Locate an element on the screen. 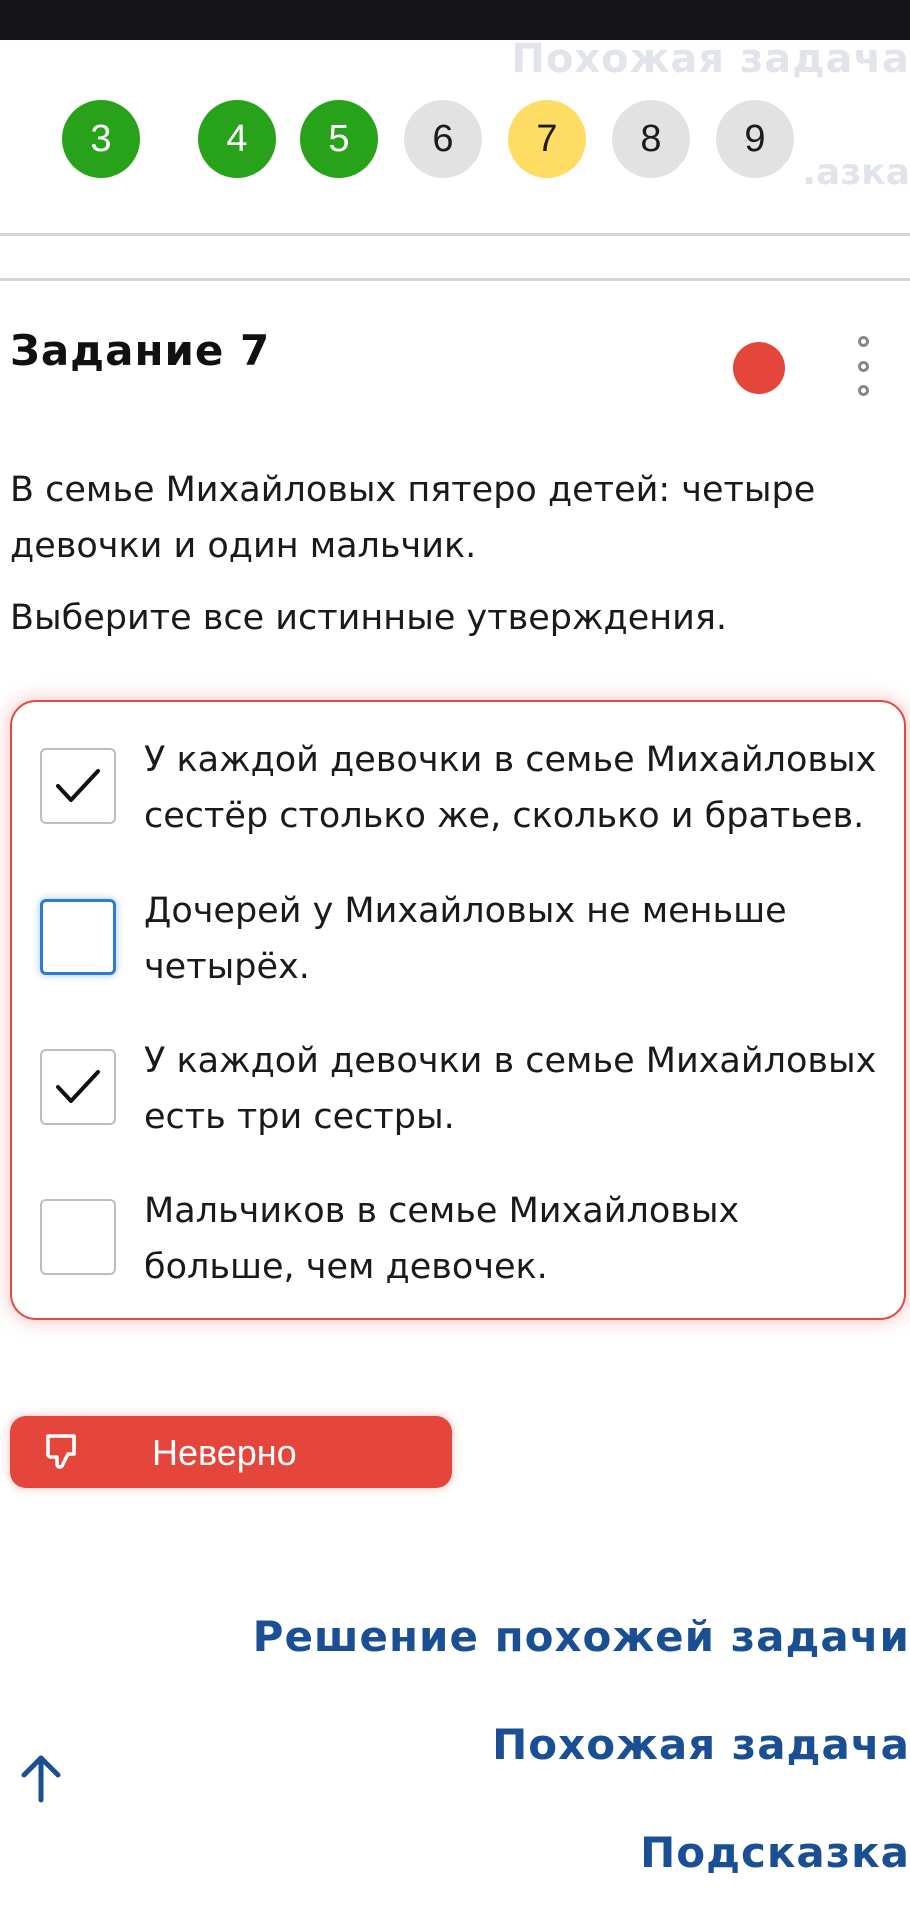 Image resolution: width=910 pixels, height=1920 pixels. pager-item-9: 9 is located at coordinates (755, 139).